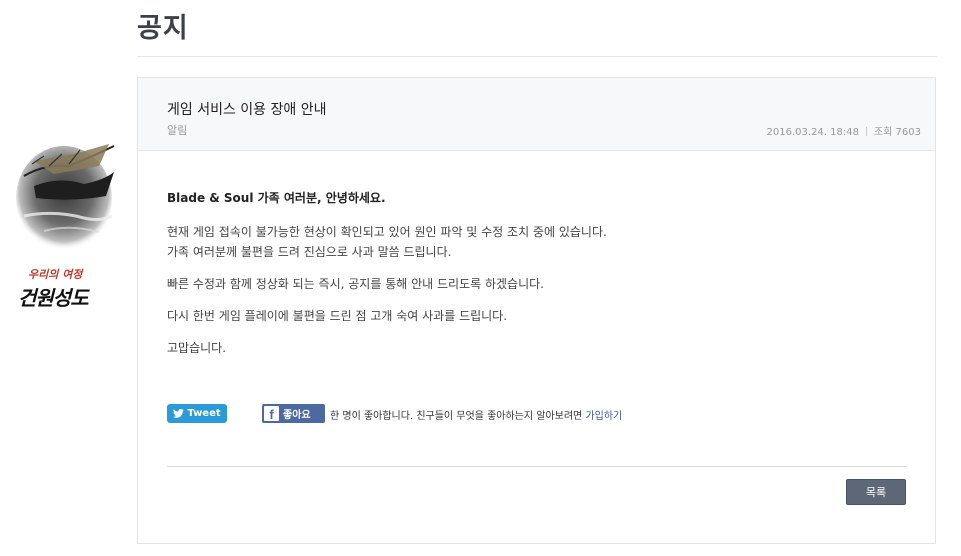  What do you see at coordinates (537, 56) in the screenshot?
I see `title-divider` at bounding box center [537, 56].